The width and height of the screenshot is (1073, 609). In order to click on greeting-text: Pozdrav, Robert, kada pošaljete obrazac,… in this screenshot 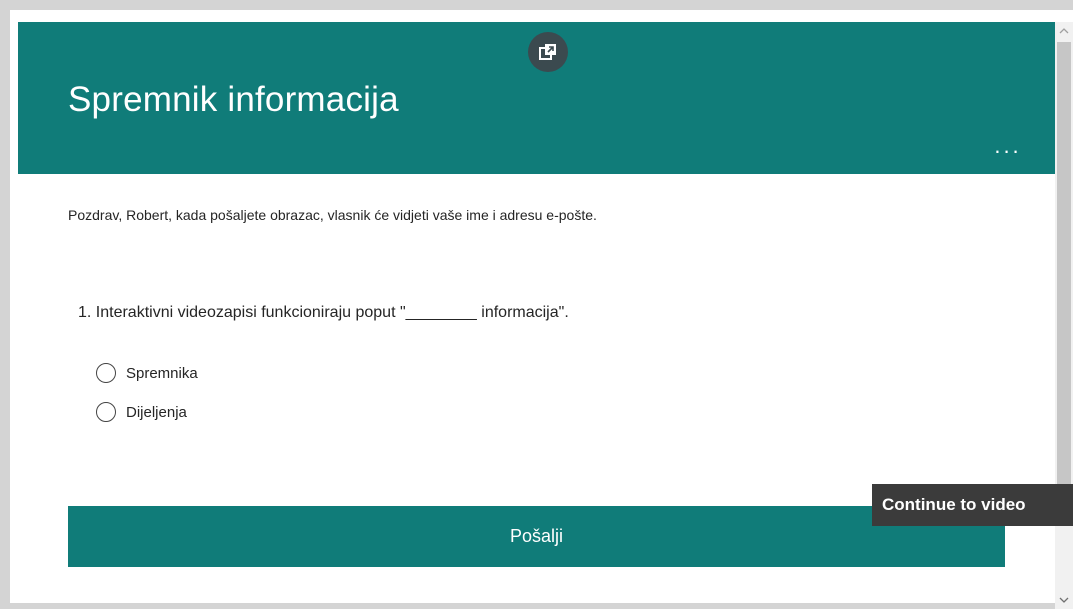, I will do `click(332, 215)`.